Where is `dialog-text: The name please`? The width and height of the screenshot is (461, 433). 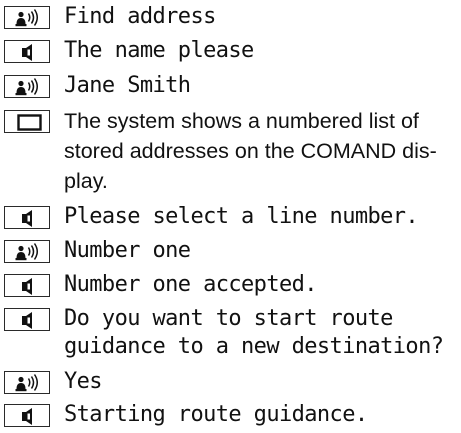 dialog-text: The name please is located at coordinates (159, 50).